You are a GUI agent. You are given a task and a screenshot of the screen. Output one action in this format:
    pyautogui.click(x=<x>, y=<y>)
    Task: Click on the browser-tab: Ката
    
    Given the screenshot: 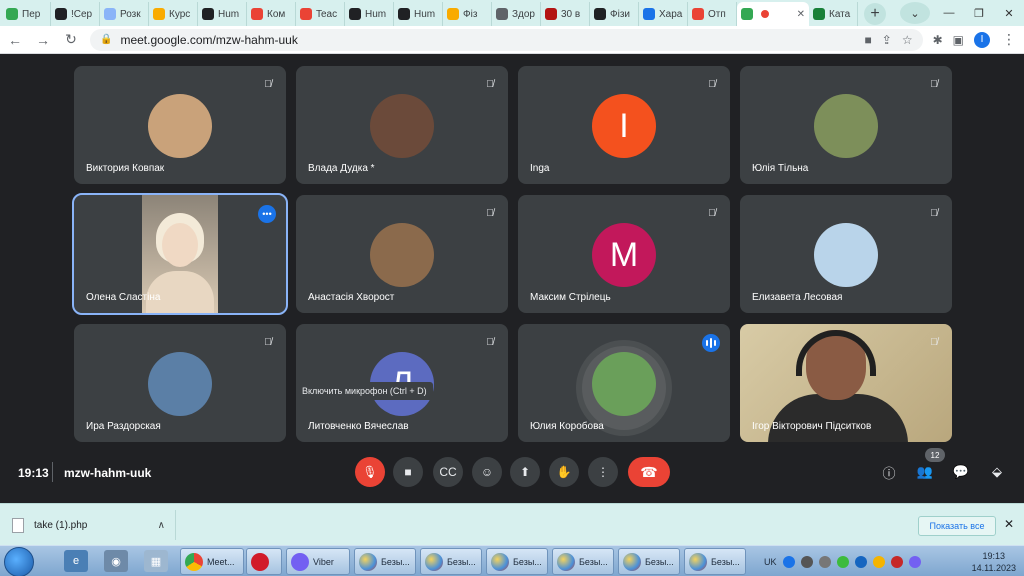 What is the action you would take?
    pyautogui.click(x=833, y=14)
    